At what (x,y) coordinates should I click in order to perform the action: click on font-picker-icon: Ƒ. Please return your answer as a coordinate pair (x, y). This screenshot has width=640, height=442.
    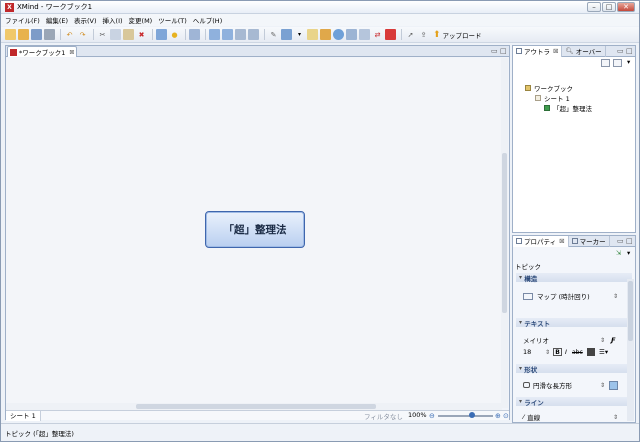
    Looking at the image, I should click on (613, 340).